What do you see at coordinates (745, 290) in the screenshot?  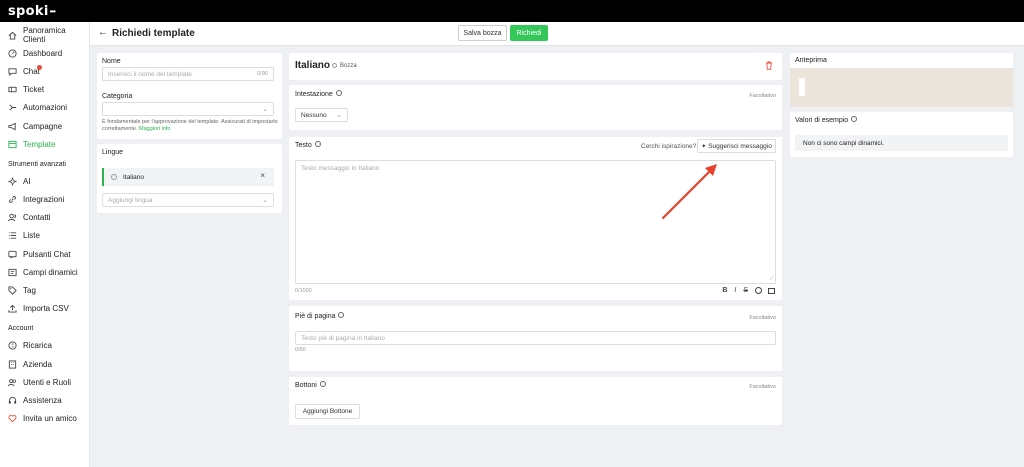 I see `strikethrough-icon: S` at bounding box center [745, 290].